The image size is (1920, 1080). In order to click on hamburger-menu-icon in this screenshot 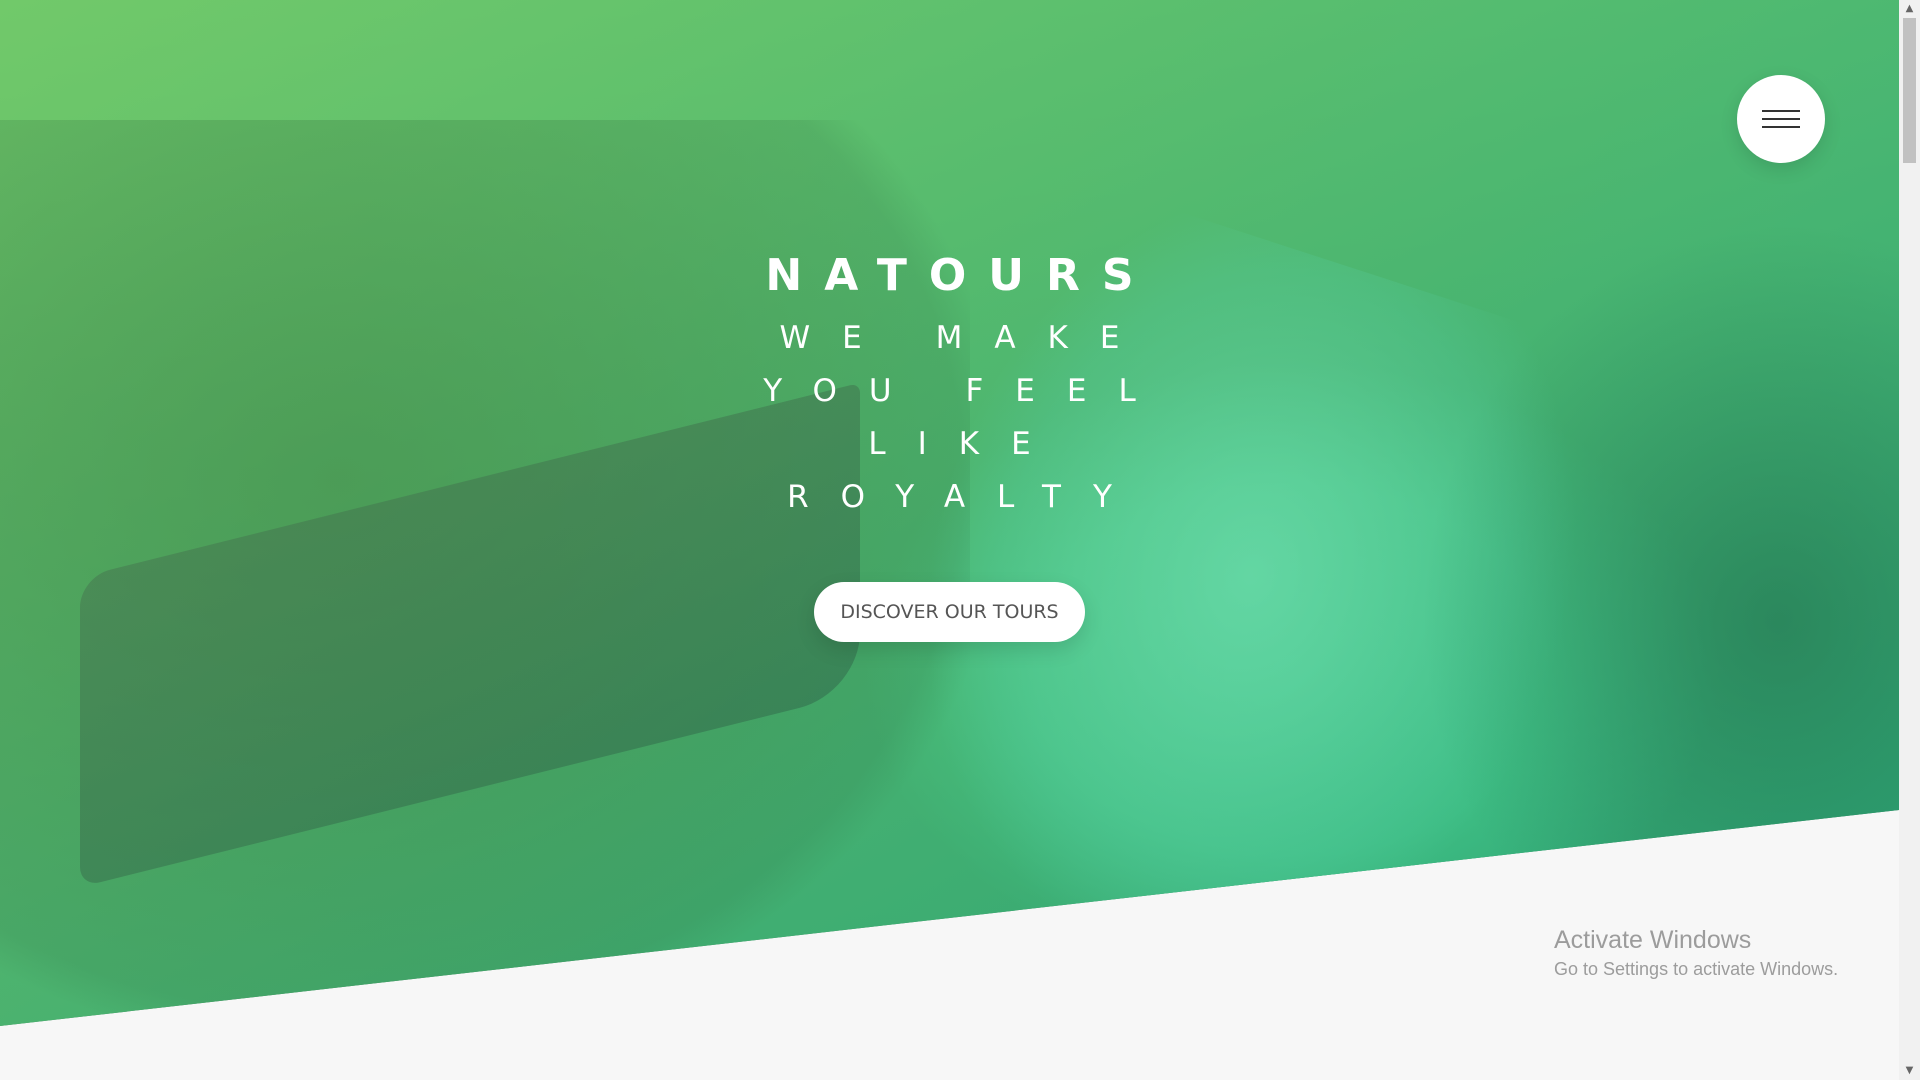, I will do `click(1781, 119)`.